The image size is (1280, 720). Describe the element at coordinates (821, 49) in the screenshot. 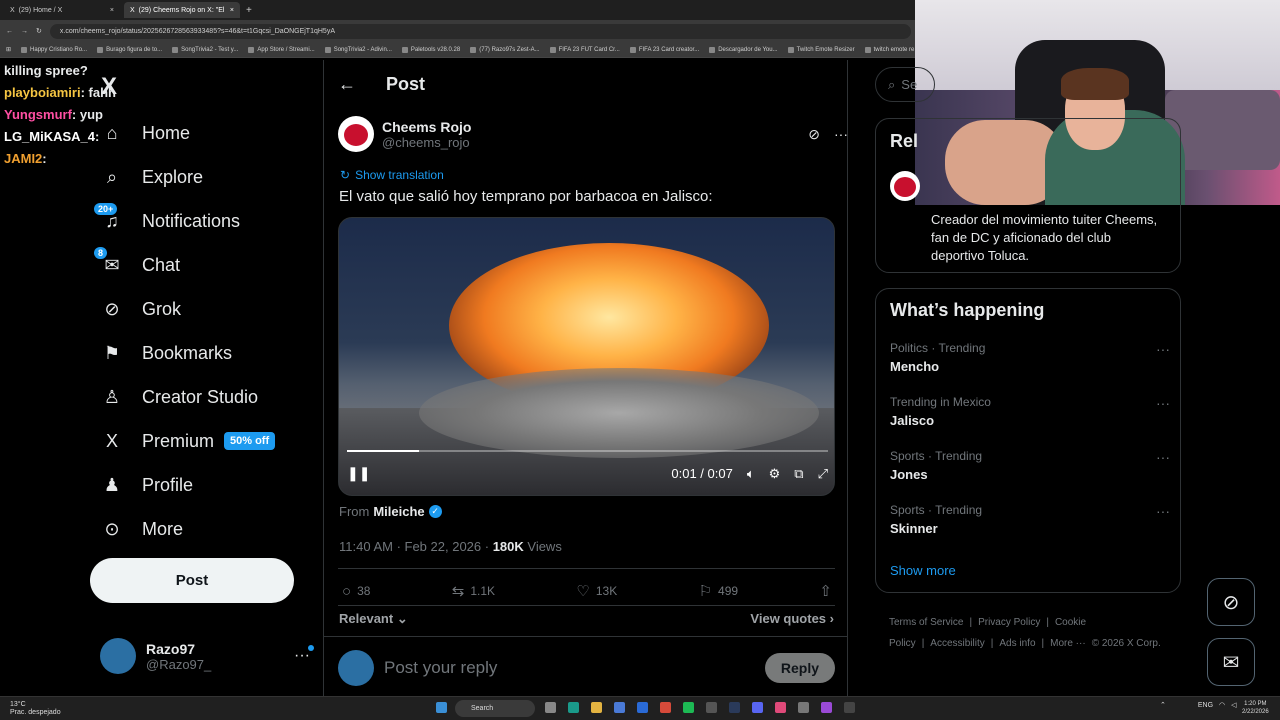

I see `bookmark-item: Twitch Emote Resizer` at that location.